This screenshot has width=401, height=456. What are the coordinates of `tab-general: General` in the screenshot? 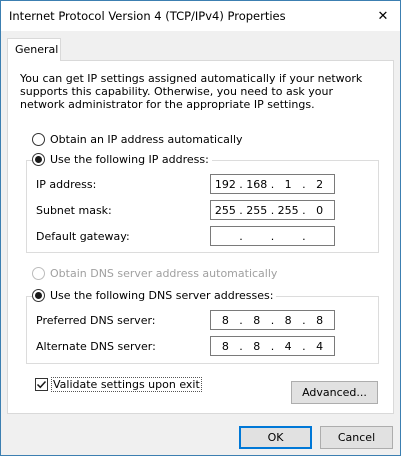 It's located at (34, 49).